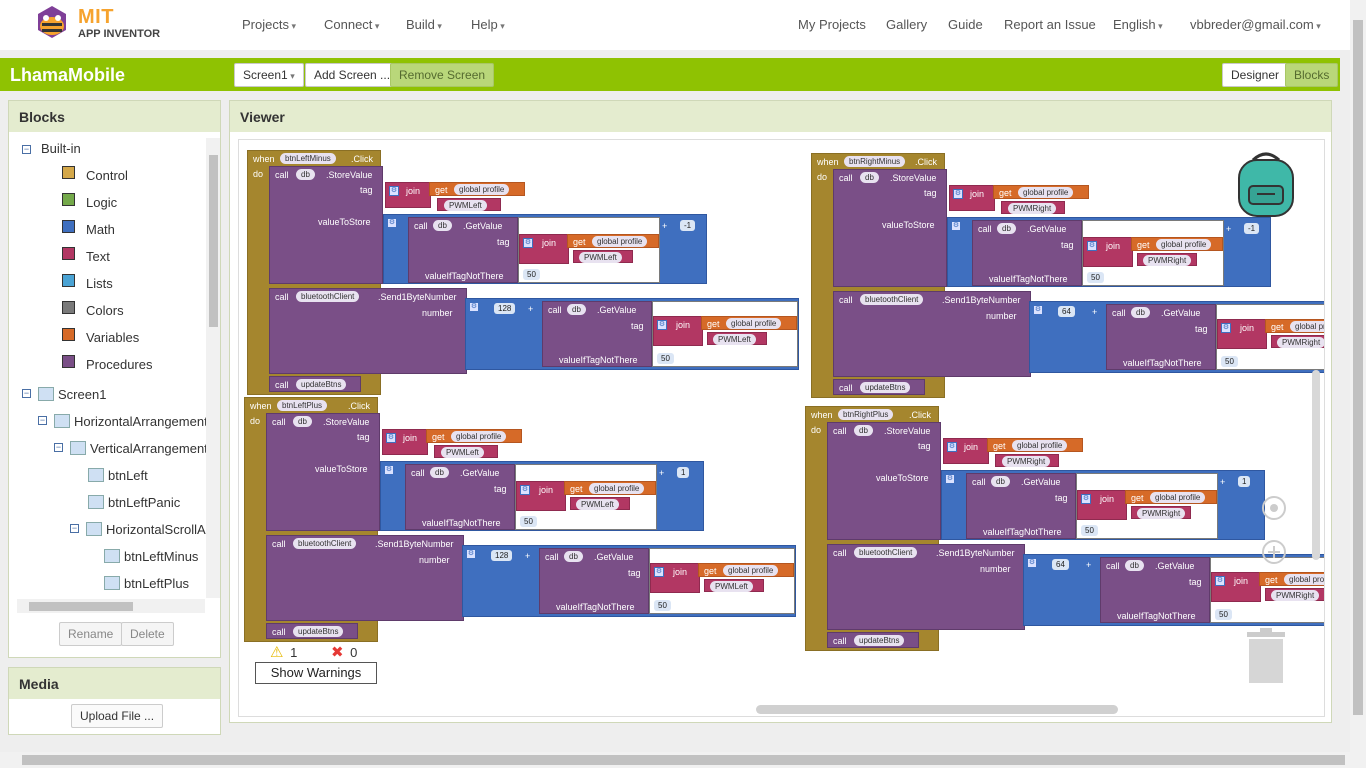 The image size is (1366, 768). What do you see at coordinates (1138, 24) in the screenshot?
I see `language-menu: English` at bounding box center [1138, 24].